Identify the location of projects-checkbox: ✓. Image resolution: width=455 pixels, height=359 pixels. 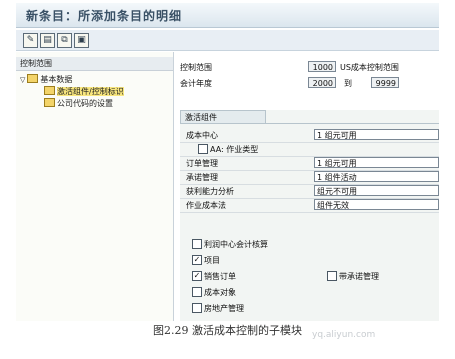
(197, 260).